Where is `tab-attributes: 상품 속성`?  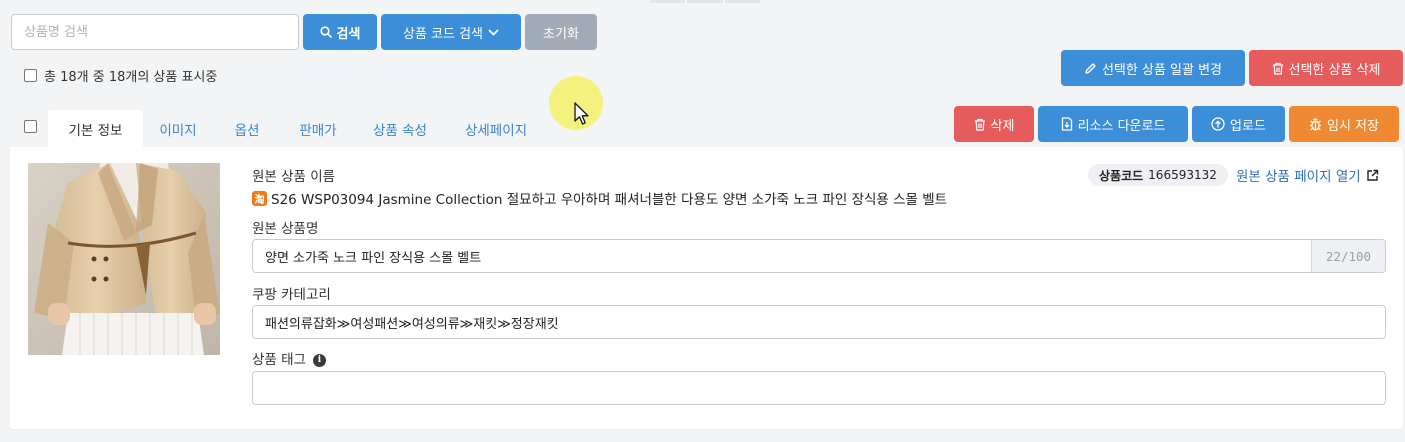
tab-attributes: 상품 속성 is located at coordinates (400, 128).